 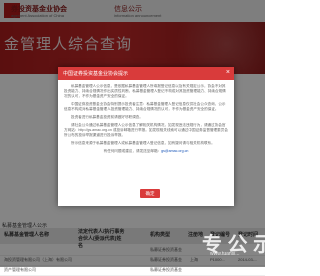 I want to click on confirm-button: 确定, so click(x=150, y=193).